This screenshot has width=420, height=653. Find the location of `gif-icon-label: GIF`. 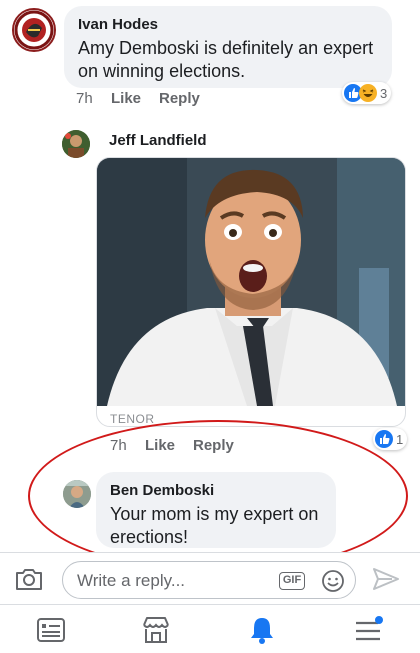

gif-icon-label: GIF is located at coordinates (292, 580).